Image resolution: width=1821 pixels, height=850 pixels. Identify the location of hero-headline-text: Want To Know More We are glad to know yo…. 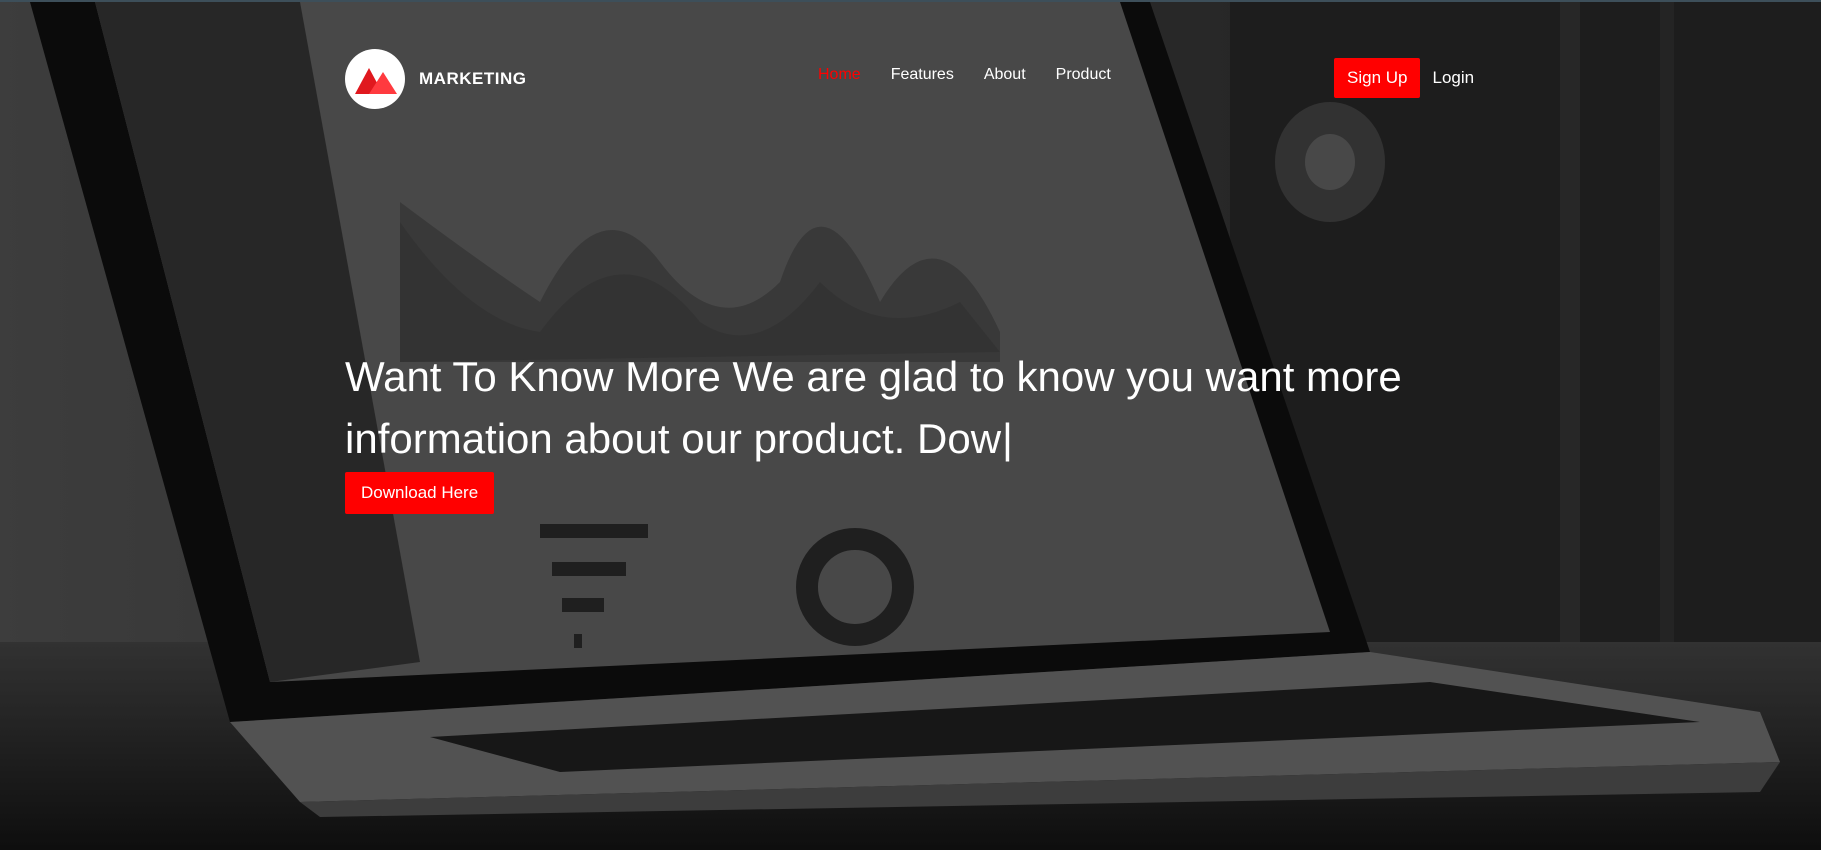
(873, 407).